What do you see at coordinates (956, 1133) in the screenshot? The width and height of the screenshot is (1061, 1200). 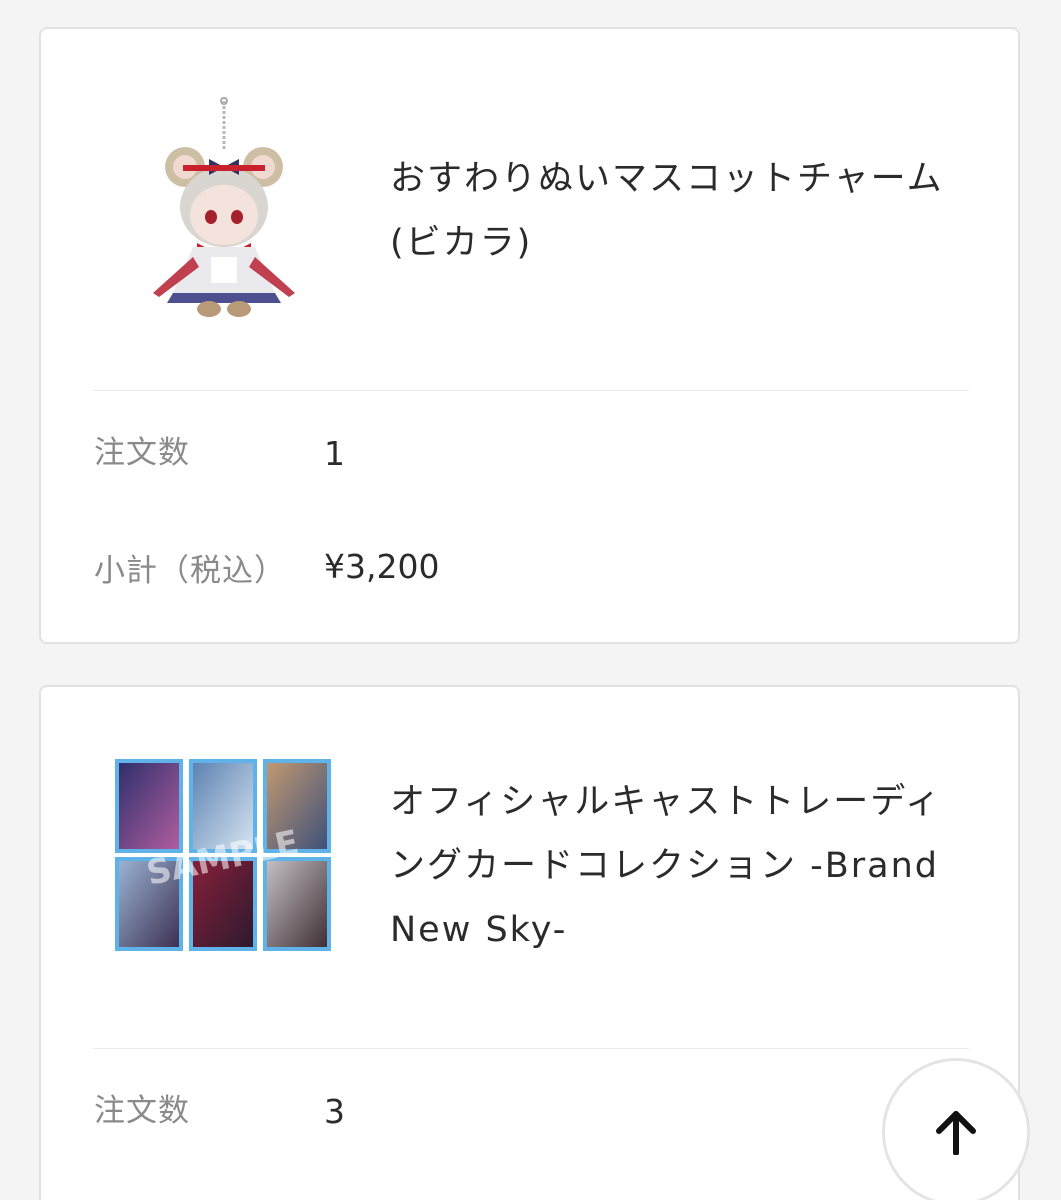 I see `arrow-up-icon` at bounding box center [956, 1133].